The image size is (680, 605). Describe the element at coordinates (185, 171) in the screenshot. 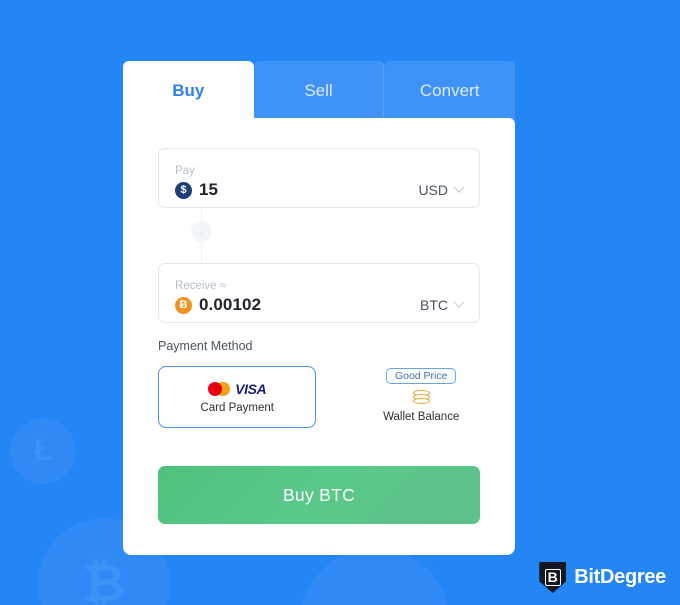

I see `pay-label: Pay` at that location.